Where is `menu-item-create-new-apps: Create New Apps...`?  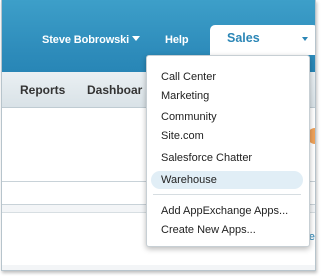 menu-item-create-new-apps: Create New Apps... is located at coordinates (208, 230).